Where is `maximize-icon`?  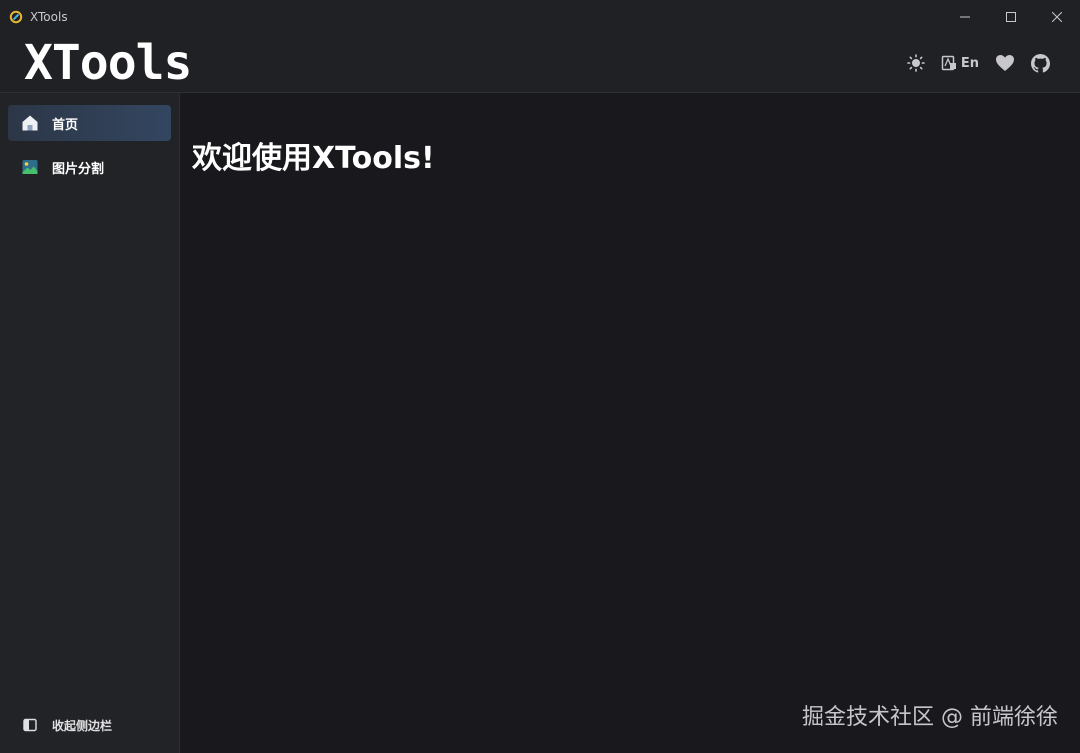
maximize-icon is located at coordinates (1011, 17).